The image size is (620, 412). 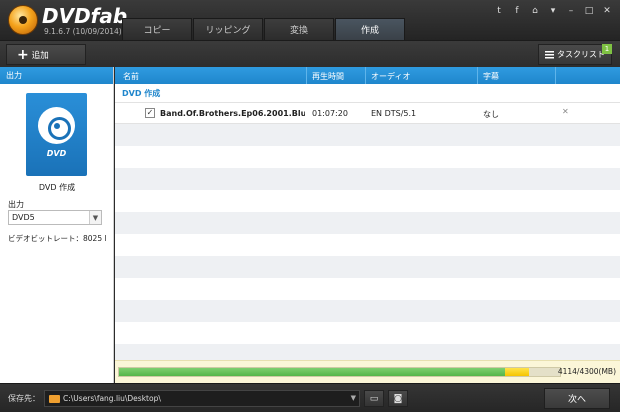 What do you see at coordinates (83, 31) in the screenshot?
I see `app-version: 9.1.6.7 (10/09/2014)` at bounding box center [83, 31].